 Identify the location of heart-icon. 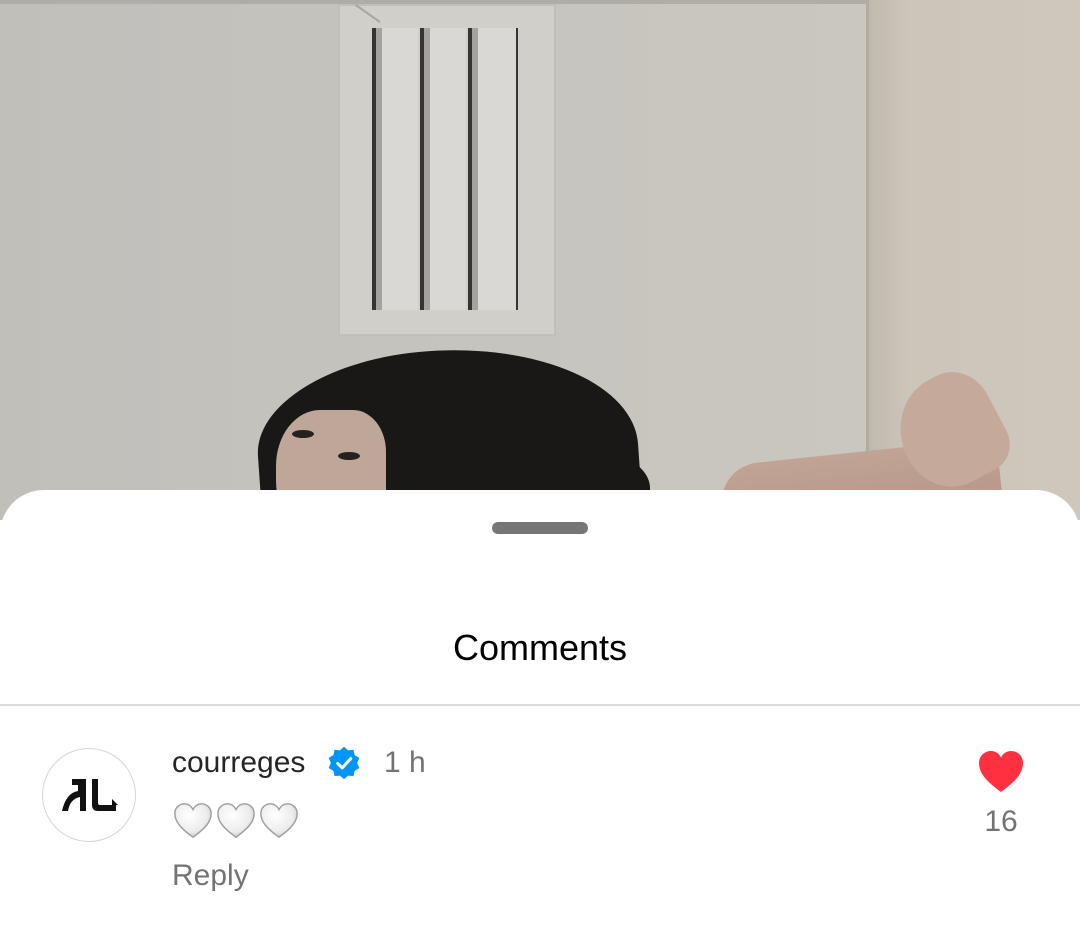
(1001, 771).